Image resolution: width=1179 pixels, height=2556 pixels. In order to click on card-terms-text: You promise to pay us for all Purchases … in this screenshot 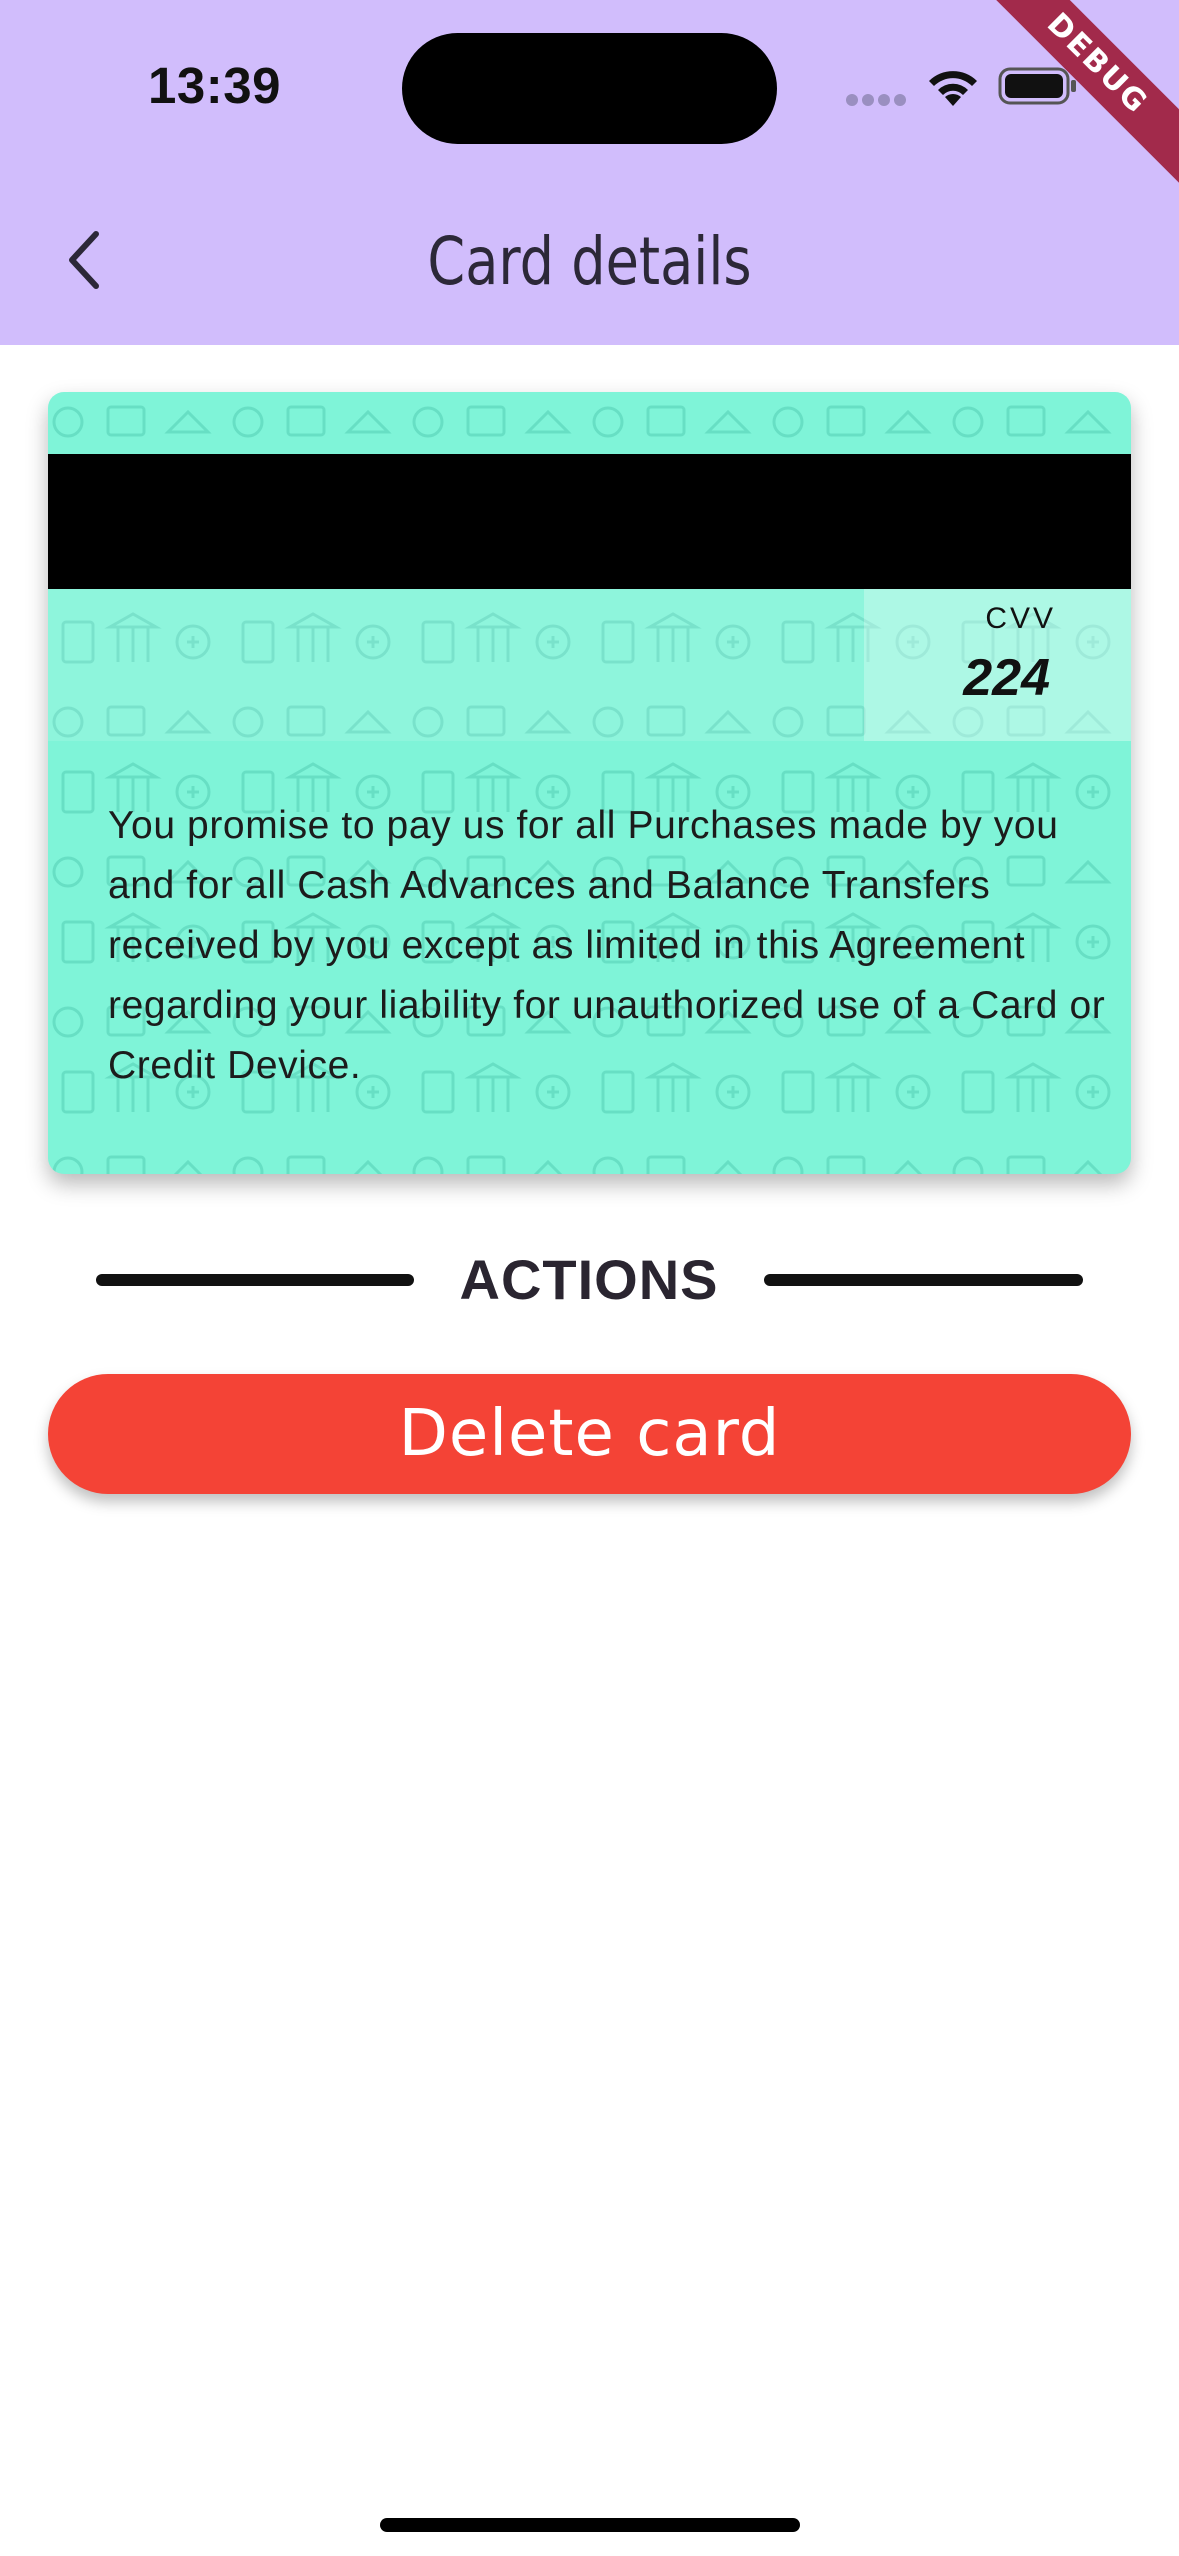, I will do `click(607, 945)`.